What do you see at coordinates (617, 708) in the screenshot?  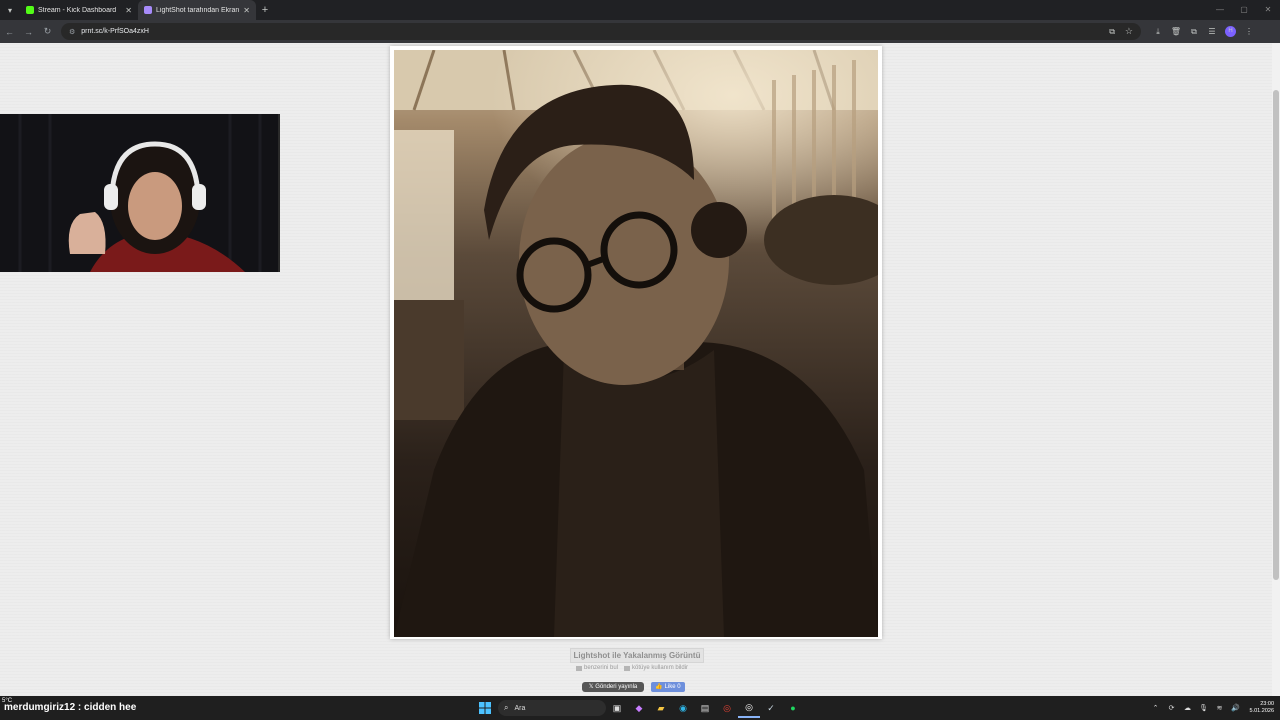 I see `task-view-icon: ▣` at bounding box center [617, 708].